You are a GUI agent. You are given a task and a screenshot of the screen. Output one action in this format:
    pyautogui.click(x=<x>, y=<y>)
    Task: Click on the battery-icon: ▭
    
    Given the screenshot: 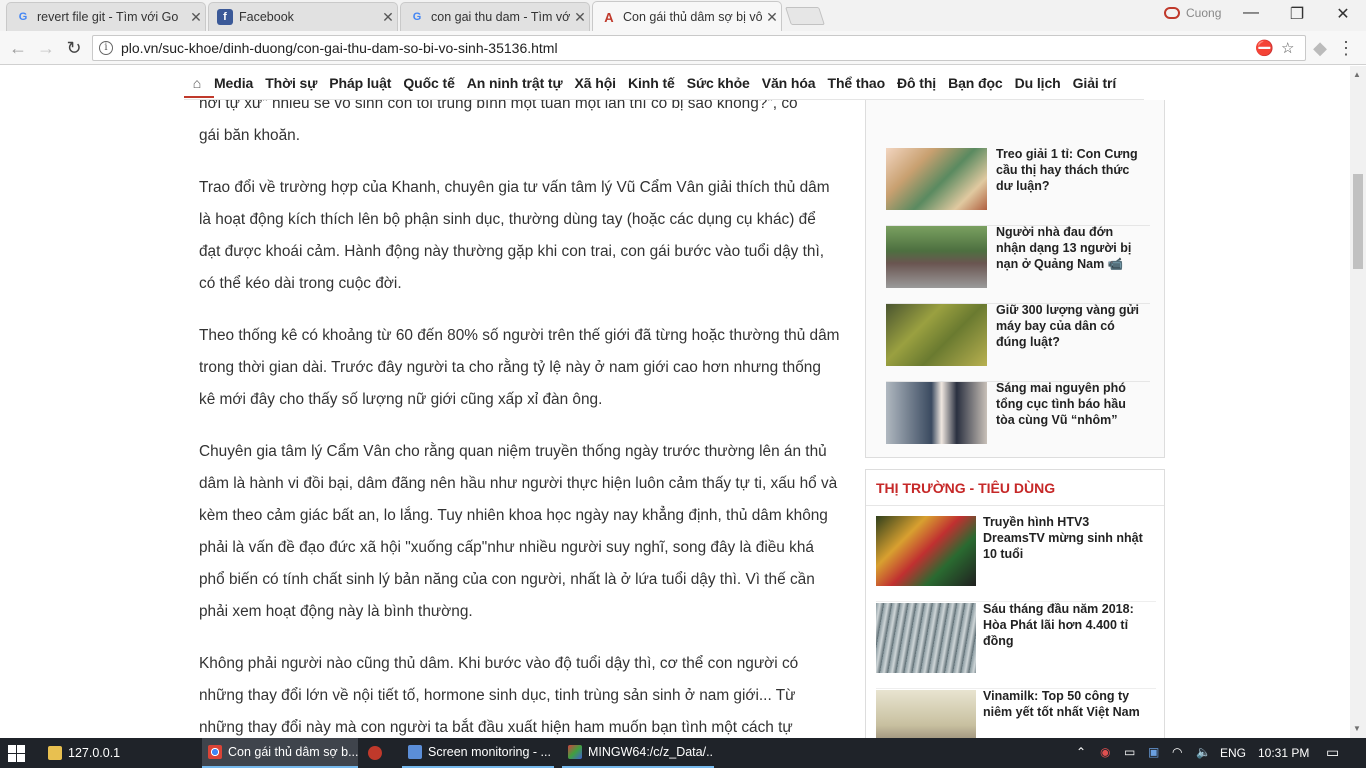 What is the action you would take?
    pyautogui.click(x=1129, y=752)
    